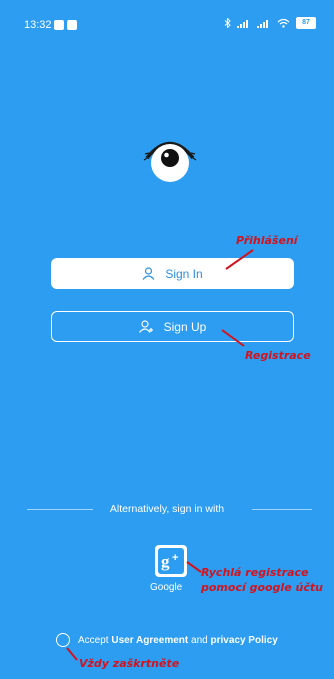 This screenshot has height=679, width=334. What do you see at coordinates (255, 572) in the screenshot?
I see `annotation-google-line1: Rychlá registrace` at bounding box center [255, 572].